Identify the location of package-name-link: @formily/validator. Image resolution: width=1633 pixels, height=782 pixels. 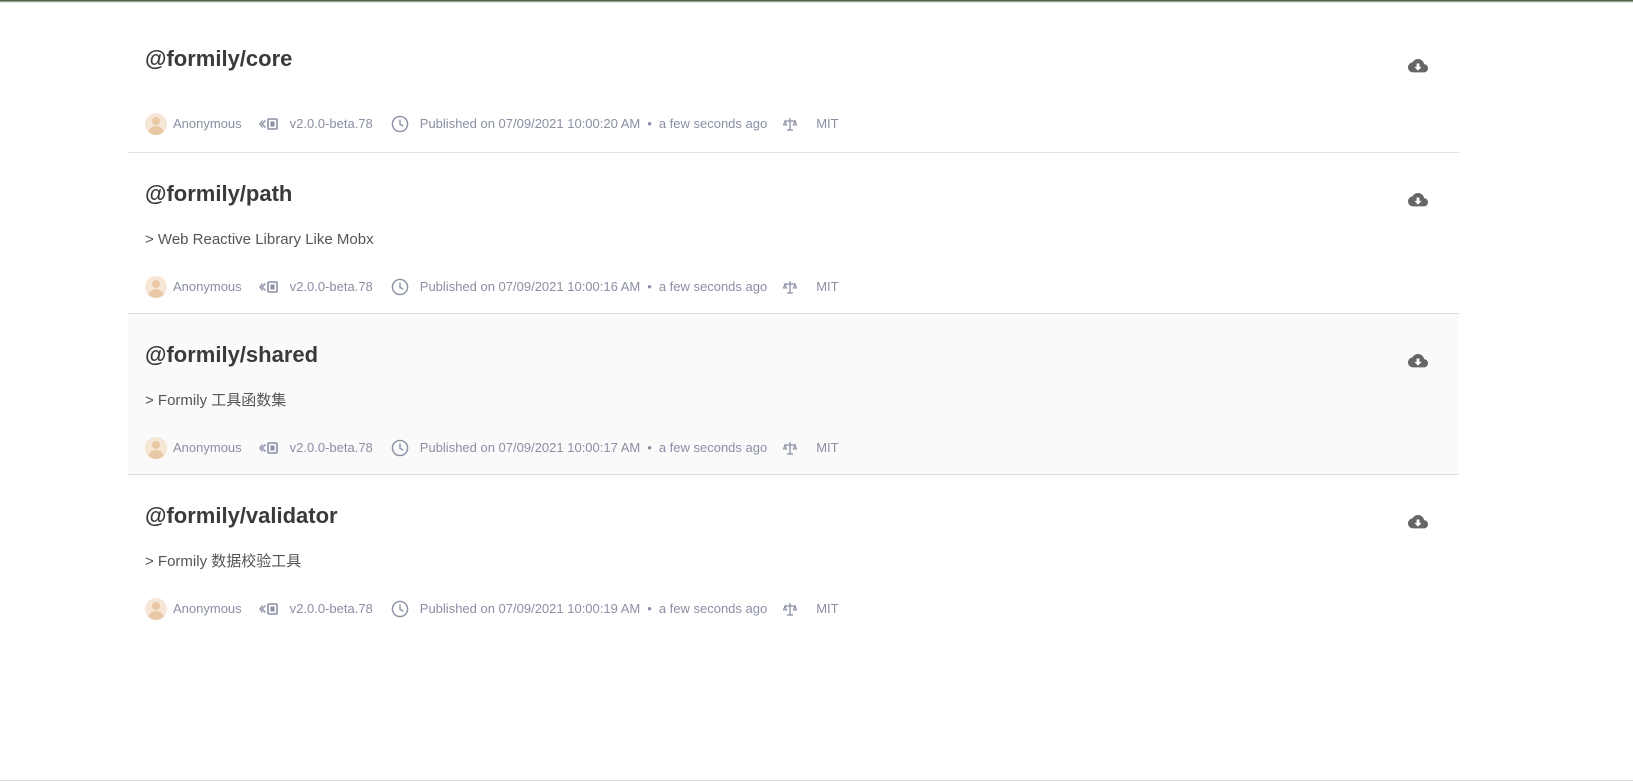
(241, 516).